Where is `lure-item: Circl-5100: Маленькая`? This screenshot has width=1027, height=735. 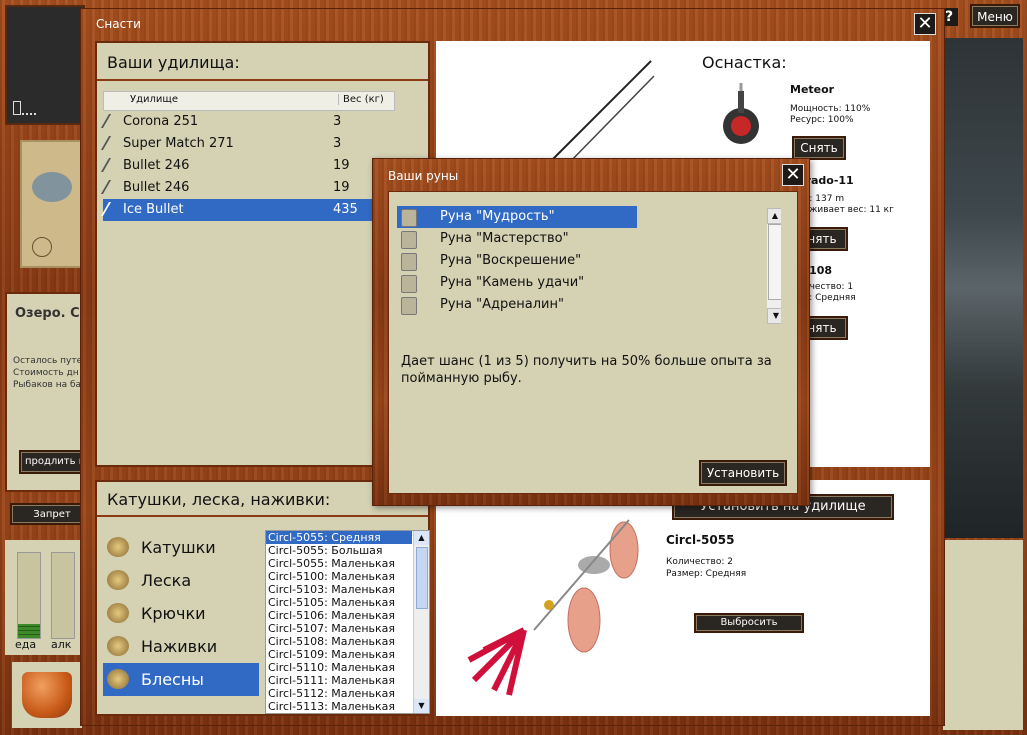
lure-item: Circl-5100: Маленькая is located at coordinates (339, 576).